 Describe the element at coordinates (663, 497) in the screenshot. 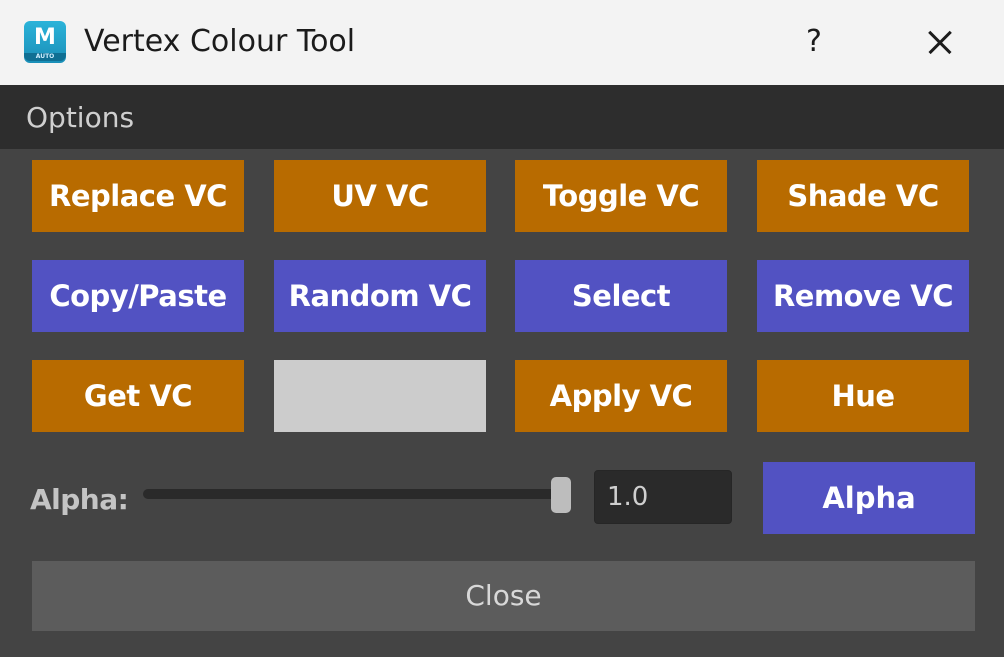

I see `alpha-value-field: 1.0` at that location.